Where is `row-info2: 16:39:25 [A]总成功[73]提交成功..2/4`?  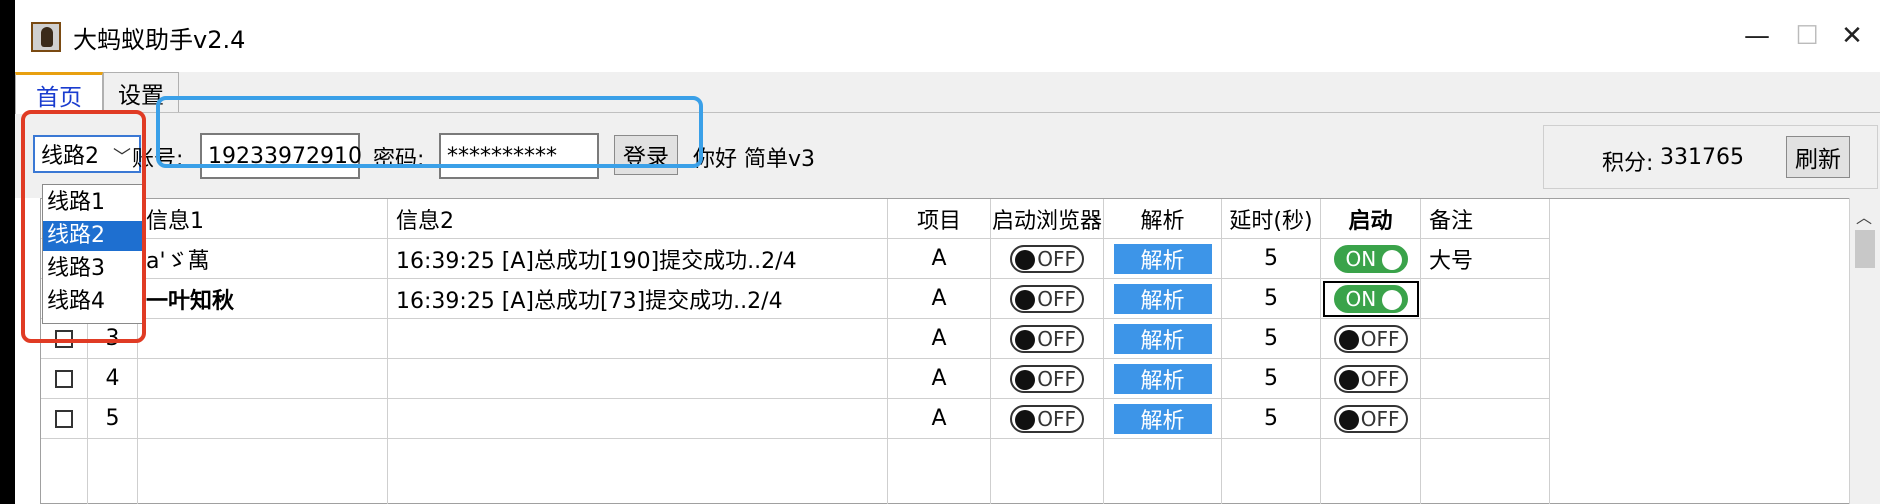
row-info2: 16:39:25 [A]总成功[73]提交成功..2/4 is located at coordinates (638, 299).